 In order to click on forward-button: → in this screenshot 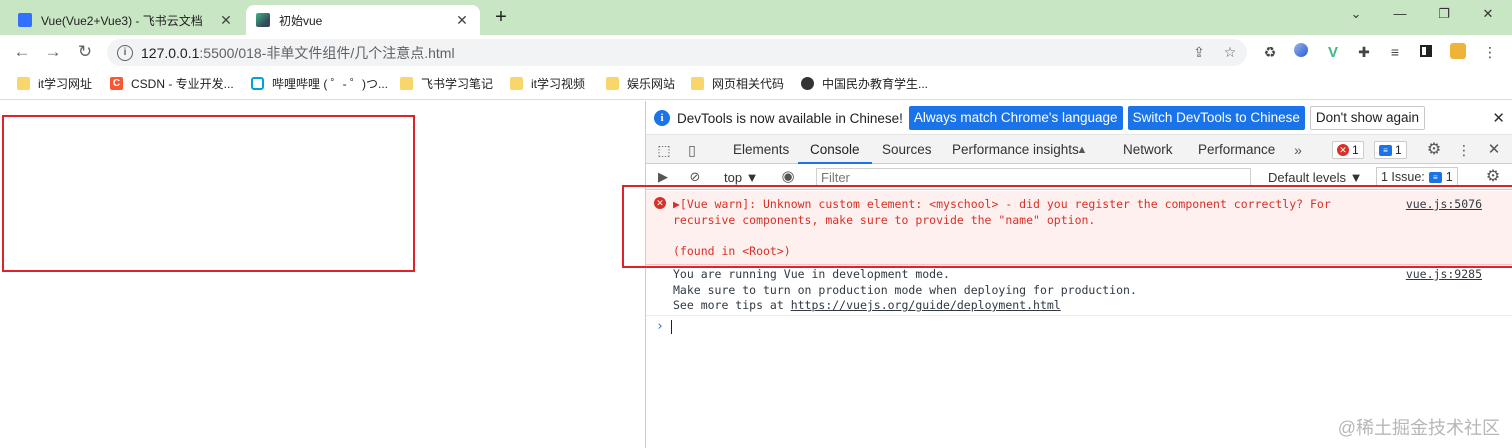, I will do `click(53, 52)`.